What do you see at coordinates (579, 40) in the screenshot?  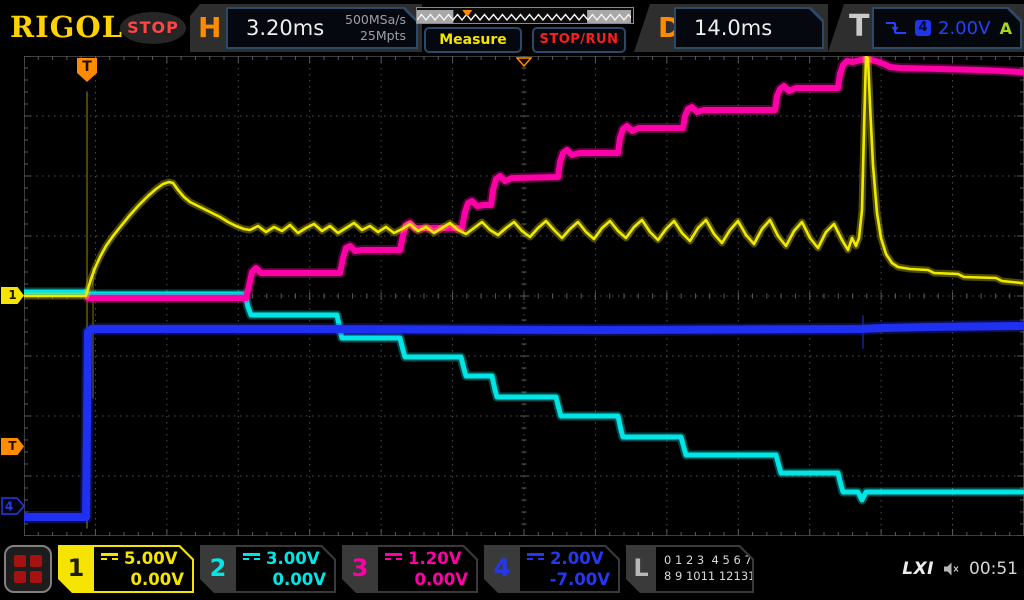 I see `stop-run-button: STOP/RUN` at bounding box center [579, 40].